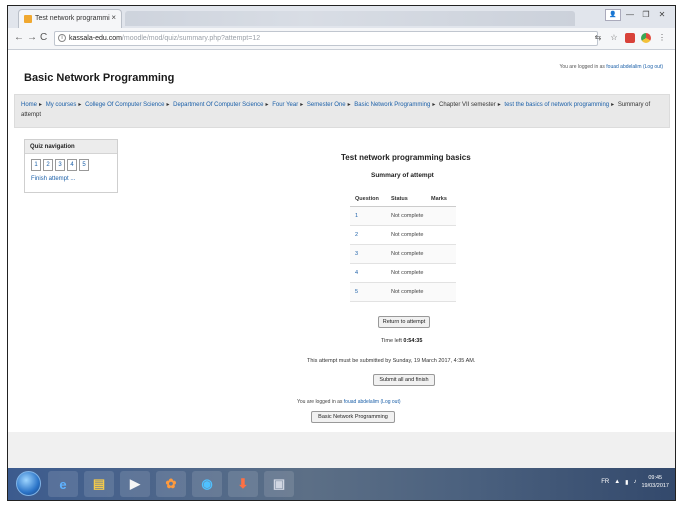 Image resolution: width=683 pixels, height=506 pixels. What do you see at coordinates (623, 67) in the screenshot?
I see `login-user-link: fouad abdelalim` at bounding box center [623, 67].